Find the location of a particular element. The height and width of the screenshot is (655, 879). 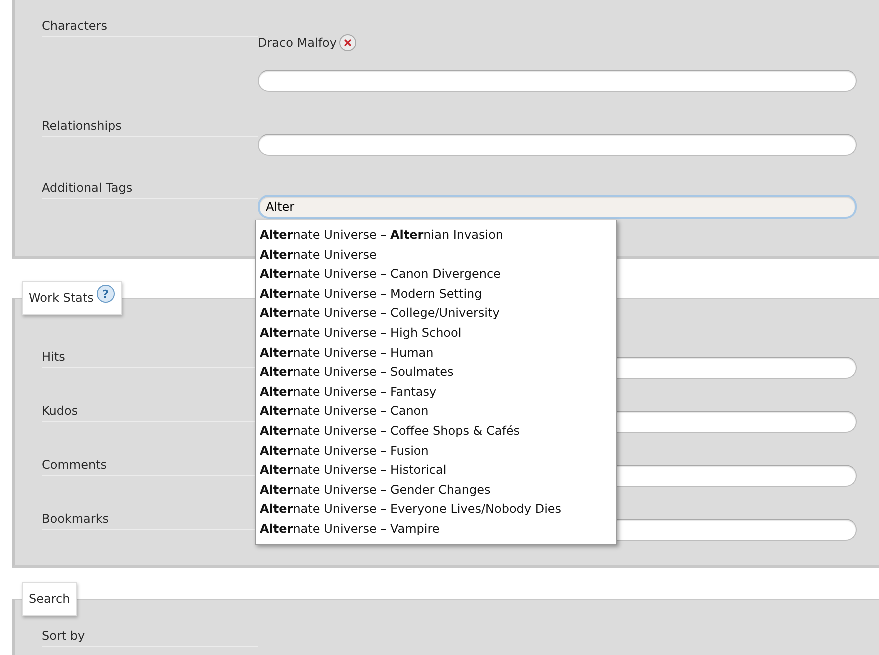

field-label: Additional Tags is located at coordinates (150, 189).